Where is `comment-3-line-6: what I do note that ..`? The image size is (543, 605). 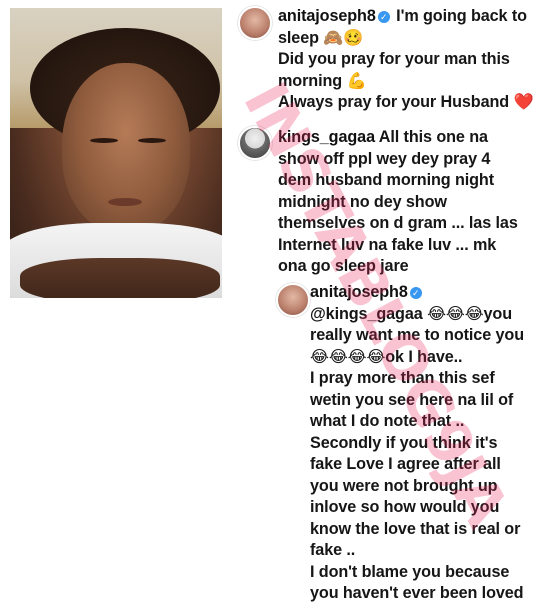 comment-3-line-6: what I do note that .. is located at coordinates (387, 421).